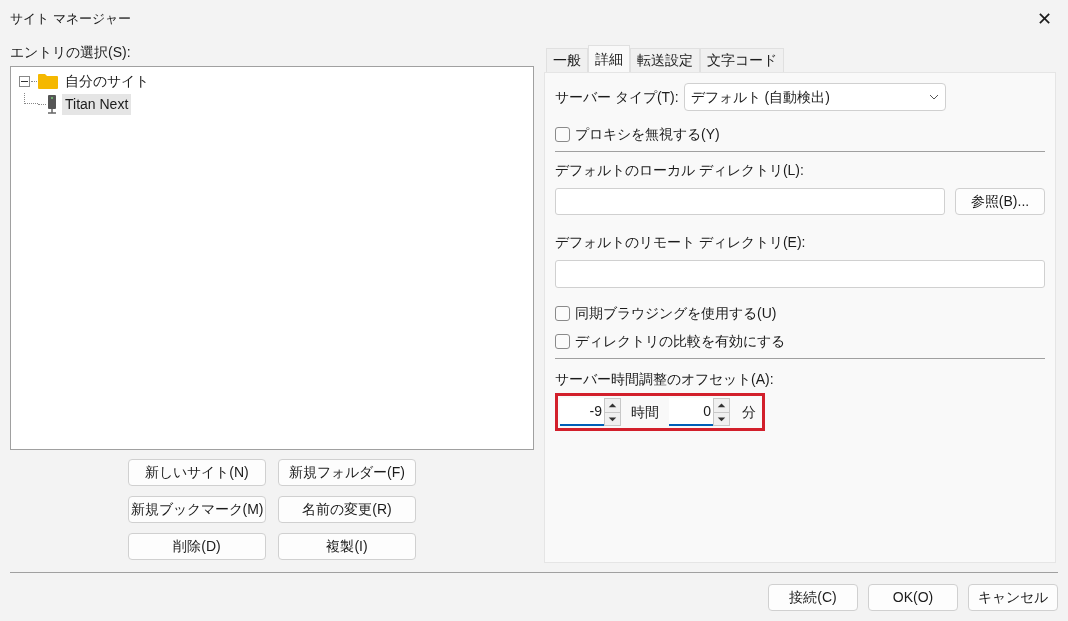 The height and width of the screenshot is (621, 1068). I want to click on minus-icon, so click(24, 81).